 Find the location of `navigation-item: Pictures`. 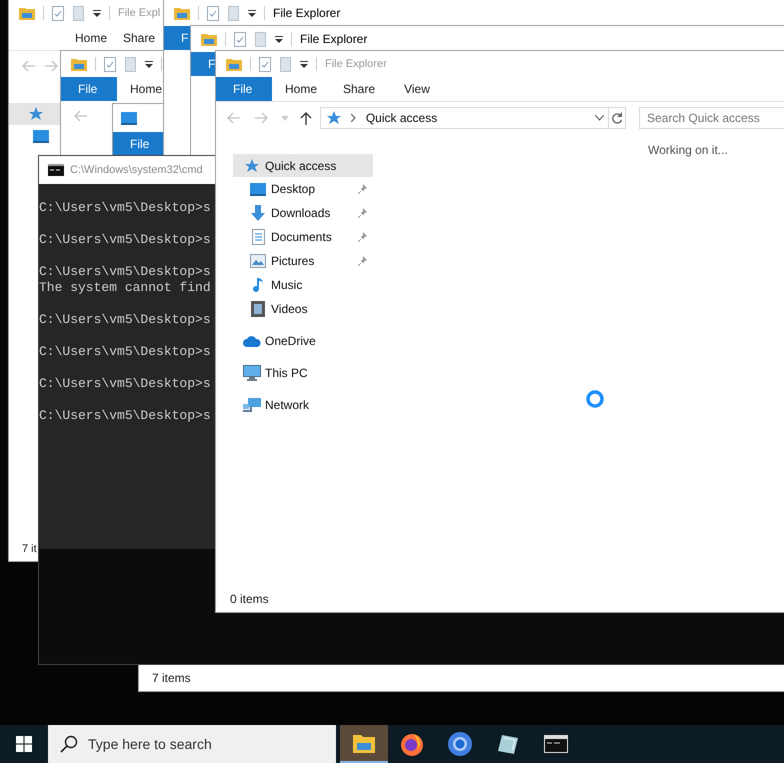

navigation-item: Pictures is located at coordinates (310, 261).